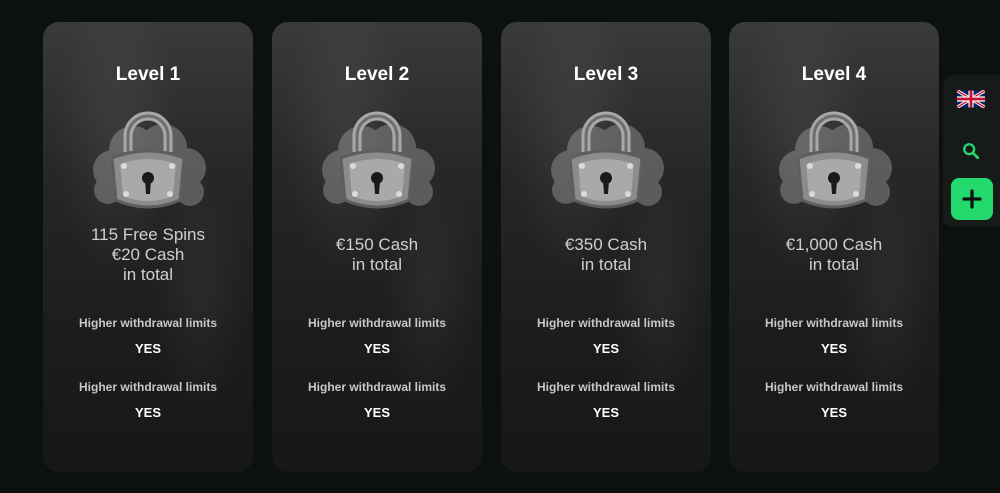 The height and width of the screenshot is (493, 1000). I want to click on level-title: Level 4, so click(834, 74).